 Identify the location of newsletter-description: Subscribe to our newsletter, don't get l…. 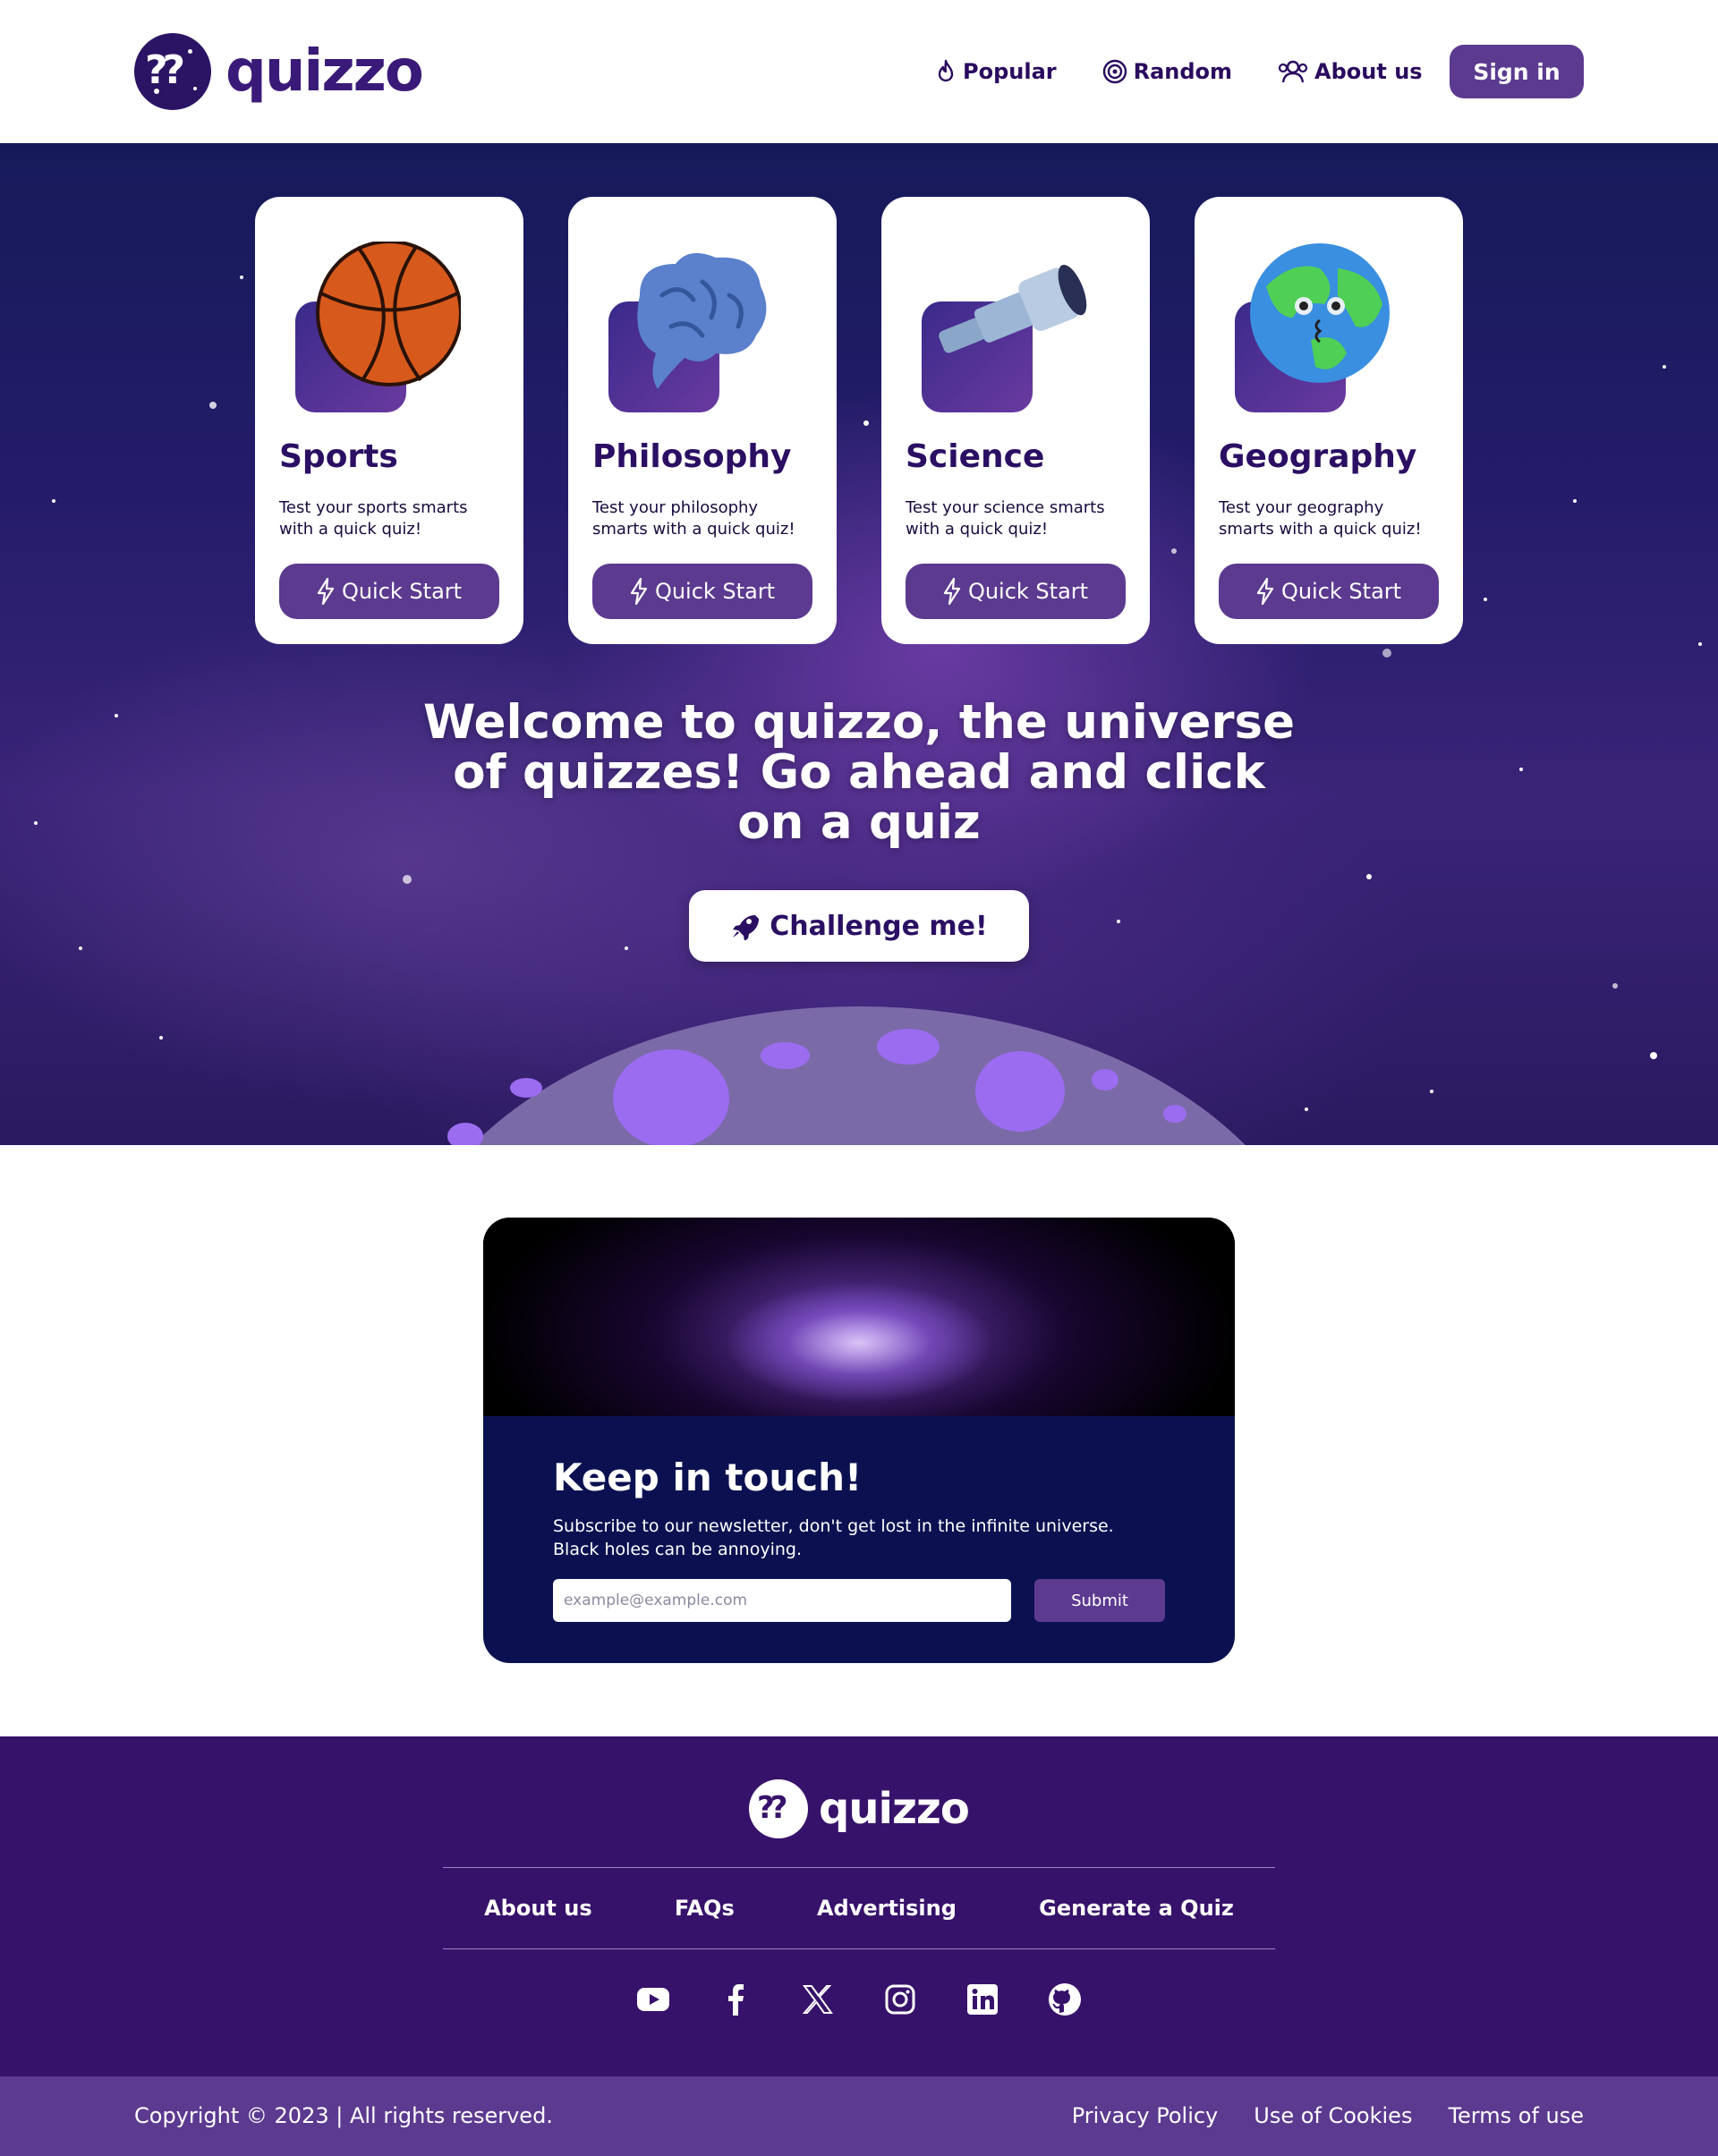
(833, 1537).